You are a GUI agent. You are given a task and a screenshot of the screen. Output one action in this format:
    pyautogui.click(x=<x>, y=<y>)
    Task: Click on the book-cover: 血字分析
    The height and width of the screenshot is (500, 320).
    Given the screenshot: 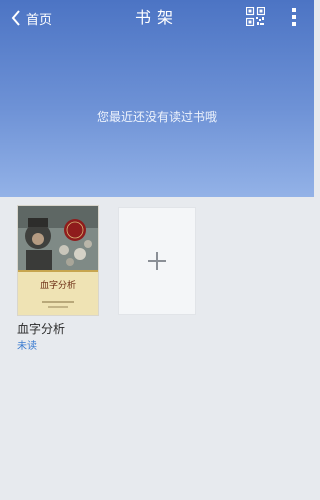 What is the action you would take?
    pyautogui.click(x=58, y=260)
    